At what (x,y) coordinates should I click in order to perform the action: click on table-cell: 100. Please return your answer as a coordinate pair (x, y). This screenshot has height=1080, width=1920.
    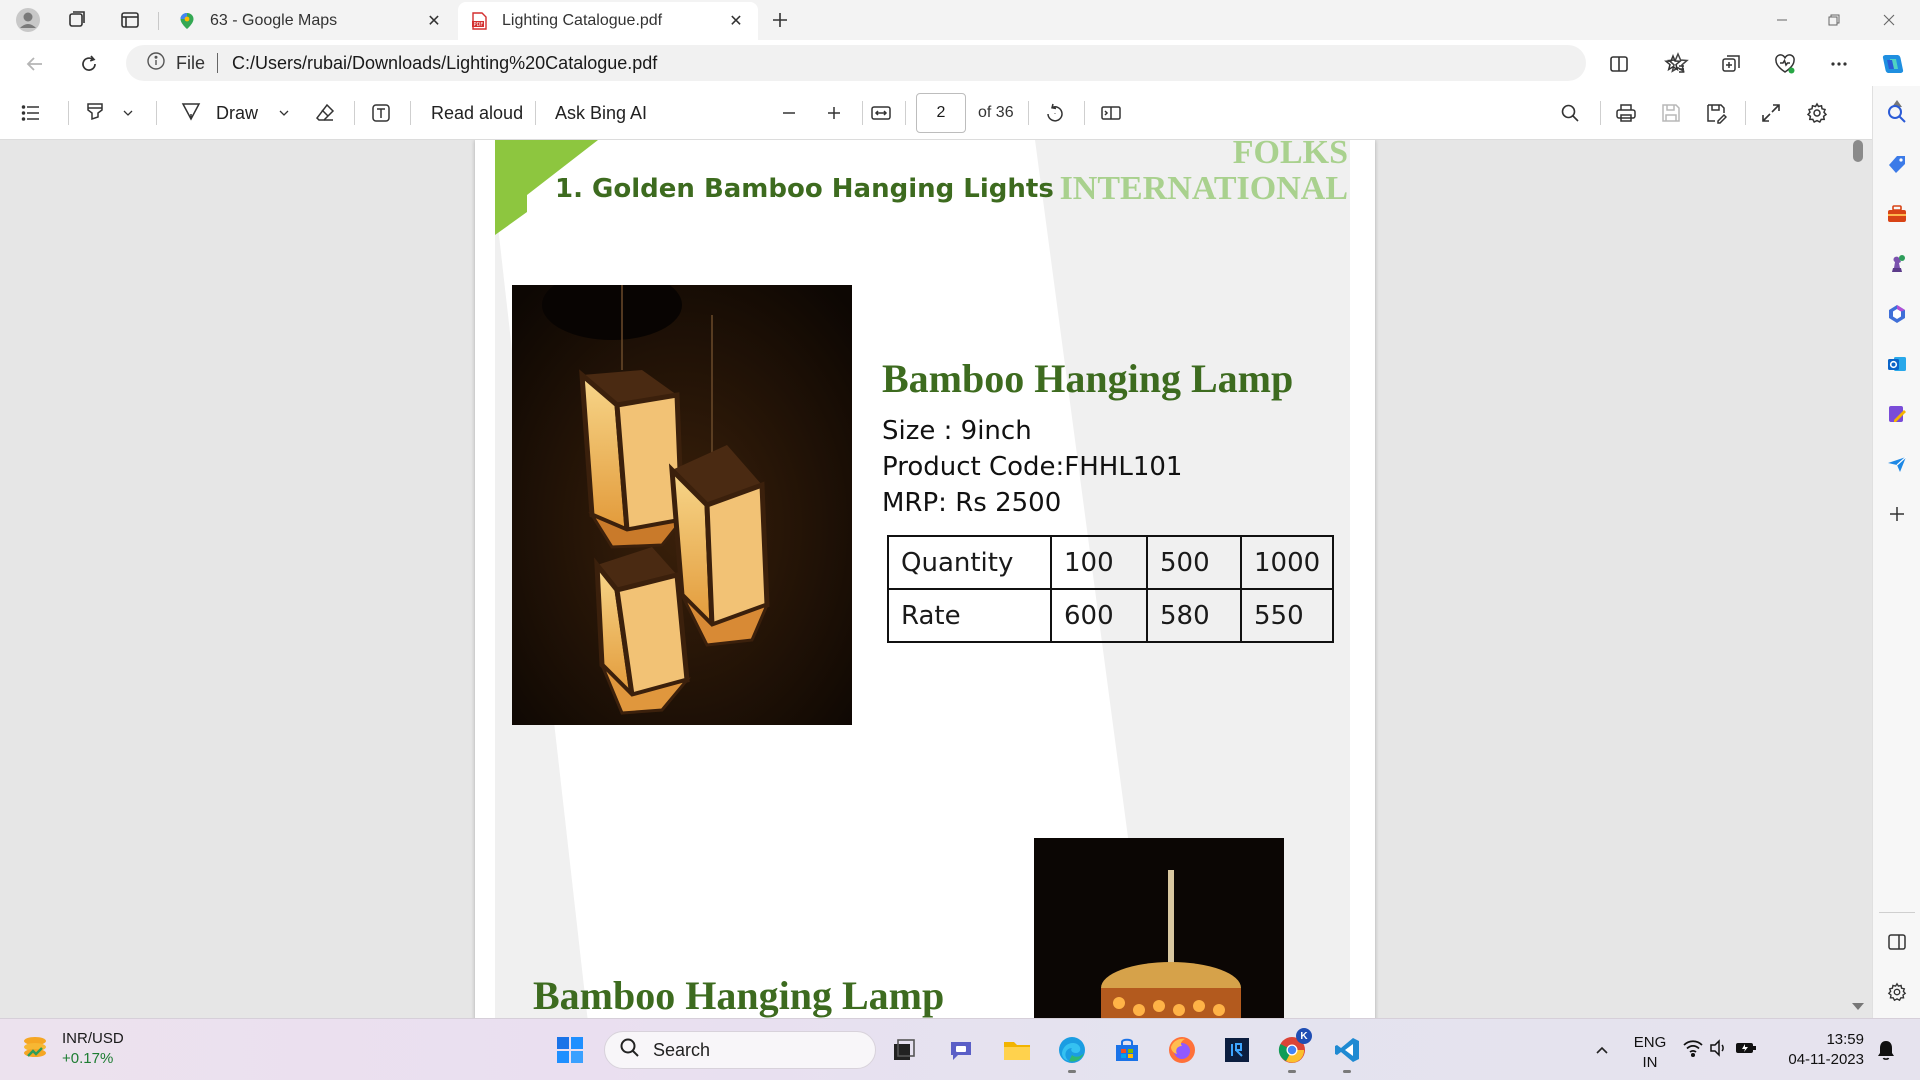
    Looking at the image, I should click on (1099, 562).